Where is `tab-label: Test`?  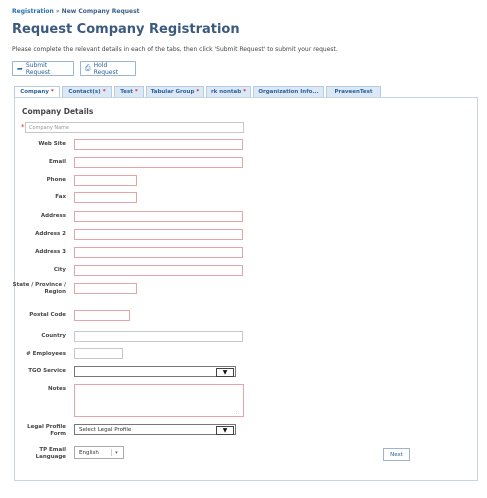
tab-label: Test is located at coordinates (126, 92).